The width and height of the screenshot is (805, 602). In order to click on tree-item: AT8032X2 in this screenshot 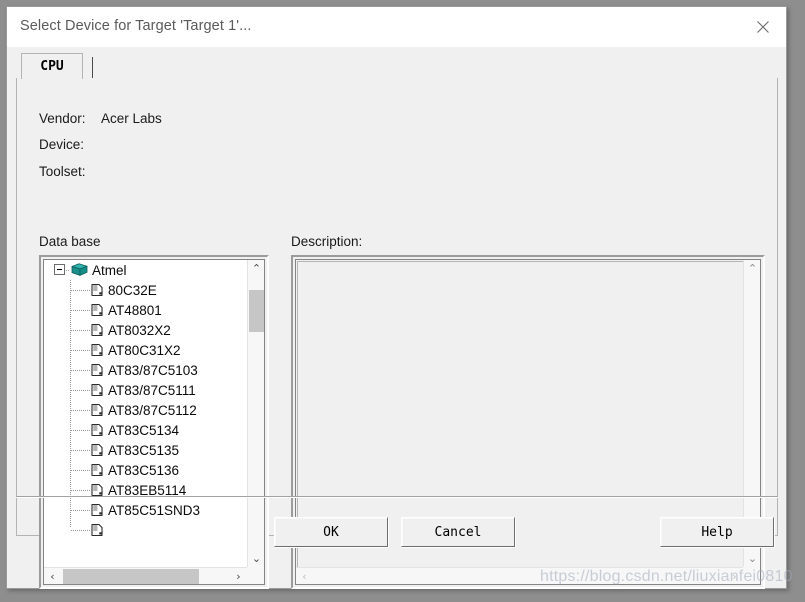, I will do `click(145, 330)`.